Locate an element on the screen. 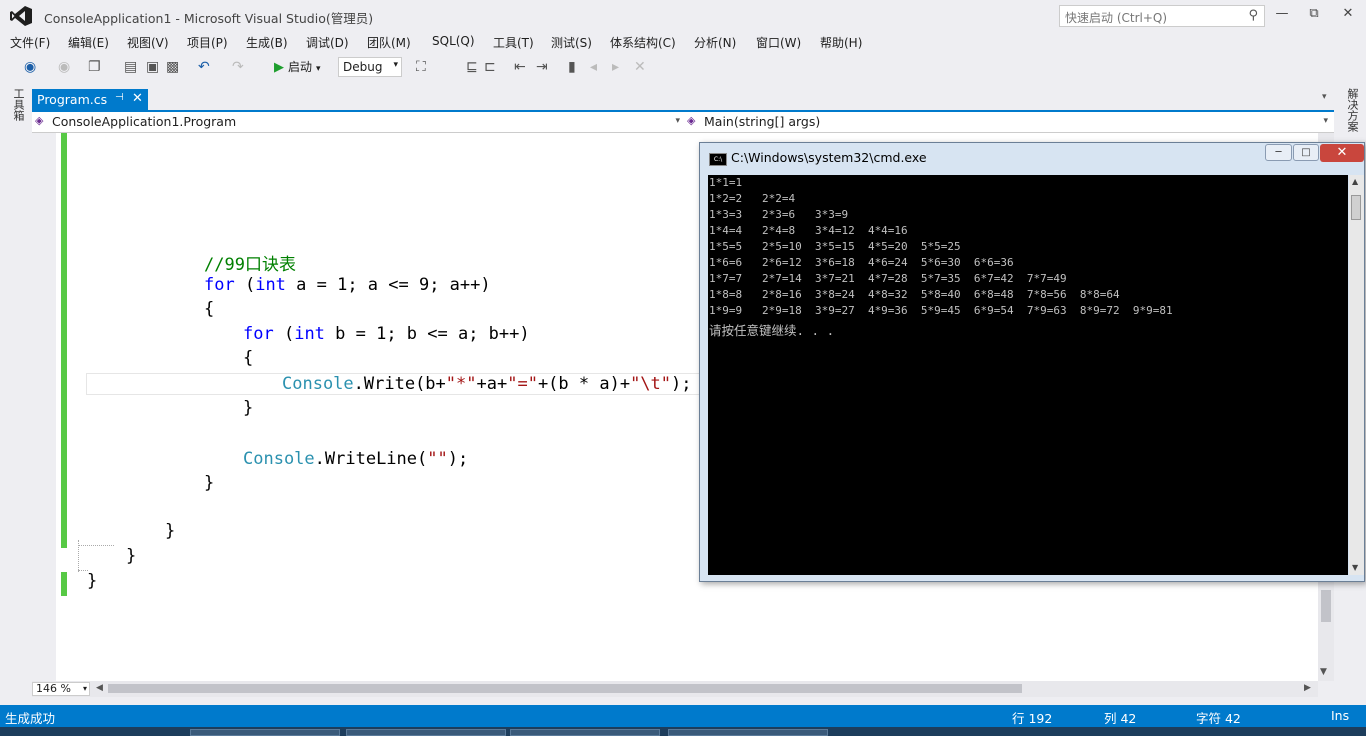  play-icon: ▶ is located at coordinates (279, 67).